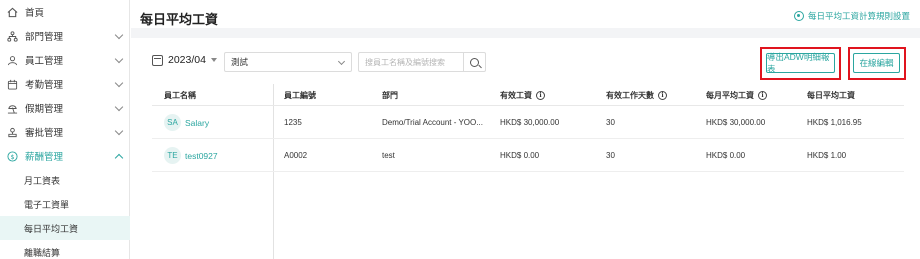 The height and width of the screenshot is (259, 920). I want to click on column-label: 員工名稱, so click(180, 95).